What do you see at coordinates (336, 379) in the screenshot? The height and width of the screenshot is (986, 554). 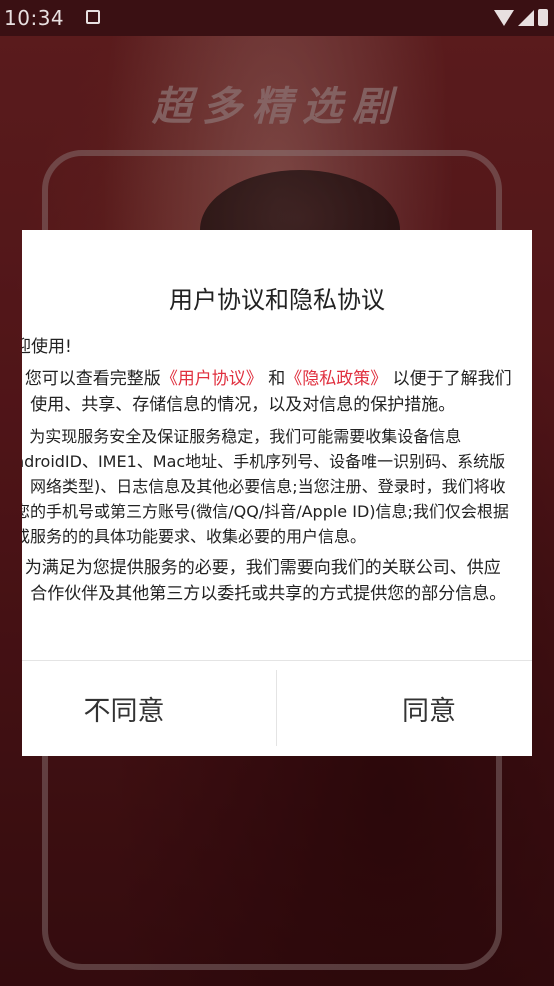 I see `privacy-policy-link: 《隐私政策》` at bounding box center [336, 379].